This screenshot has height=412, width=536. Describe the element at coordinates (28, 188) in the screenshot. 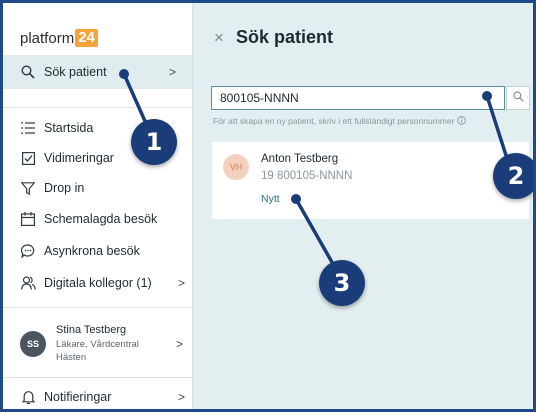

I see `funnel-icon` at that location.